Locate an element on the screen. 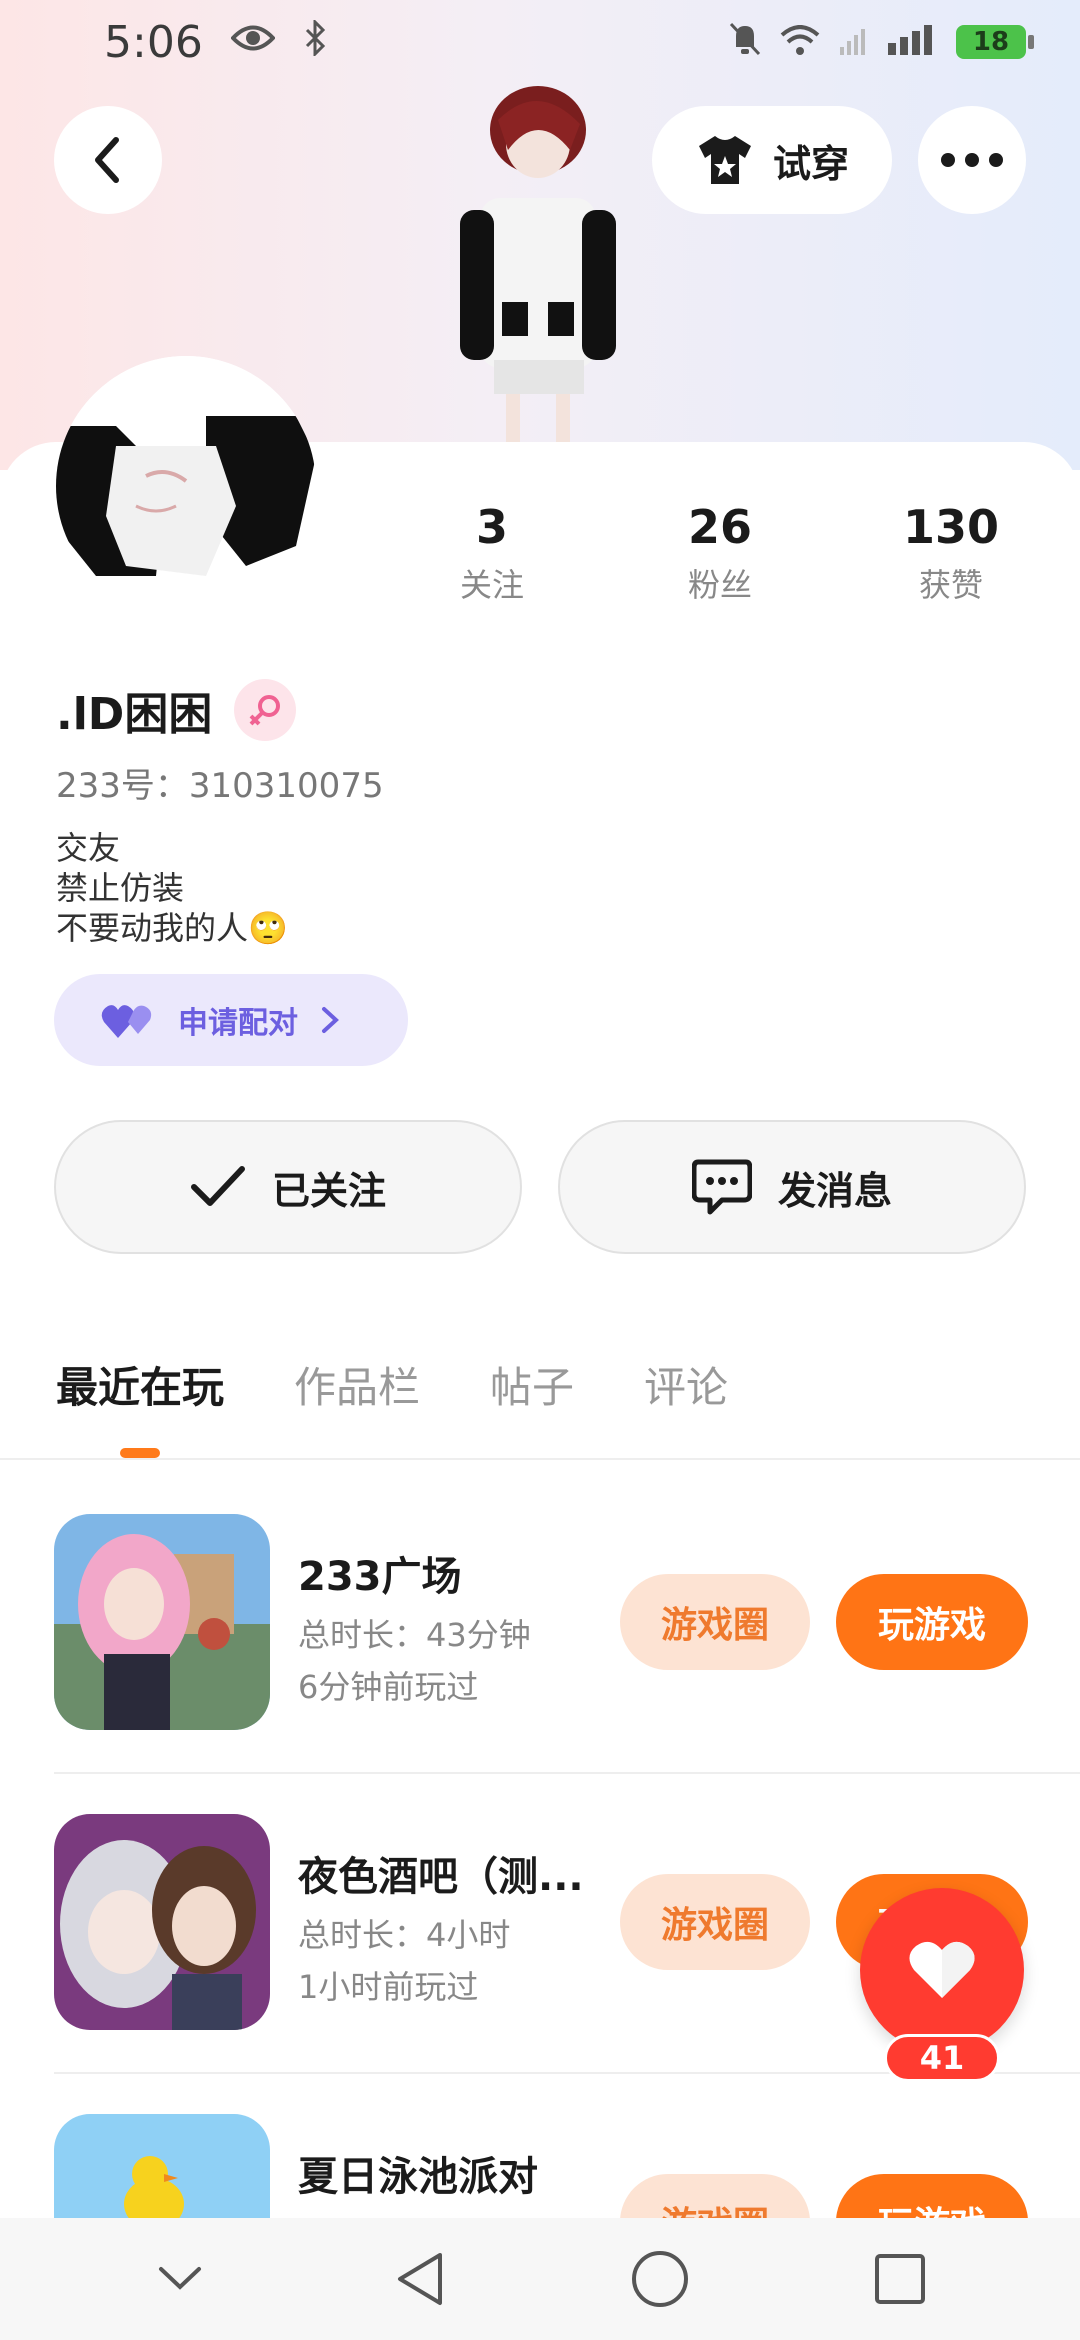  nav-home-button is located at coordinates (660, 2279).